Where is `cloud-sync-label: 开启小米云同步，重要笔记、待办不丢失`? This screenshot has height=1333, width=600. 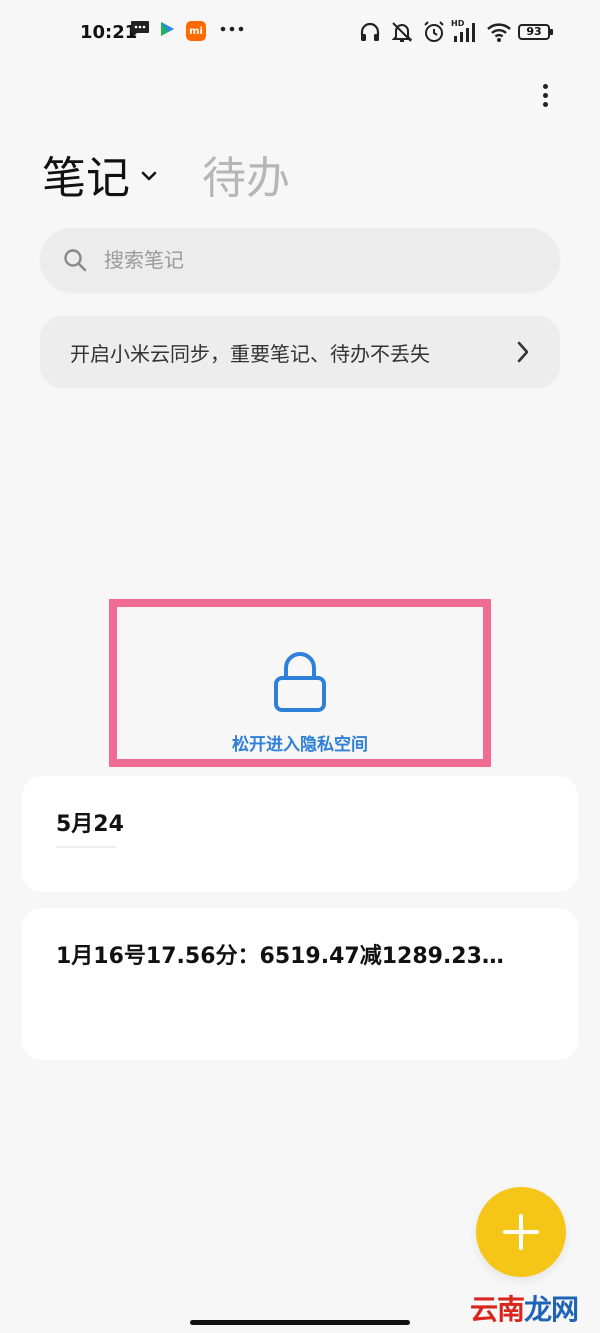
cloud-sync-label: 开启小米云同步，重要笔记、待办不丢失 is located at coordinates (250, 353).